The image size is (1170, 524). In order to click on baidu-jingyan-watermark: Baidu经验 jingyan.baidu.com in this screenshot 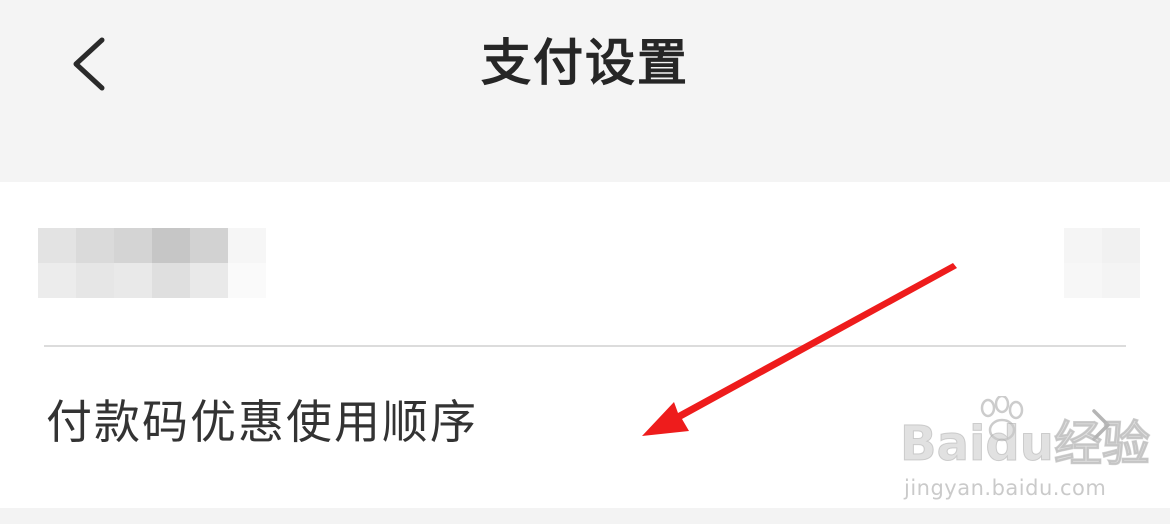, I will do `click(1031, 451)`.